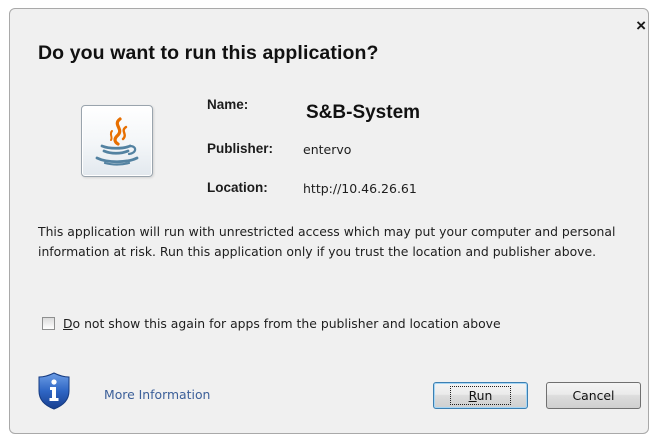 The width and height of the screenshot is (652, 441). I want to click on run-button-label: Run, so click(480, 395).